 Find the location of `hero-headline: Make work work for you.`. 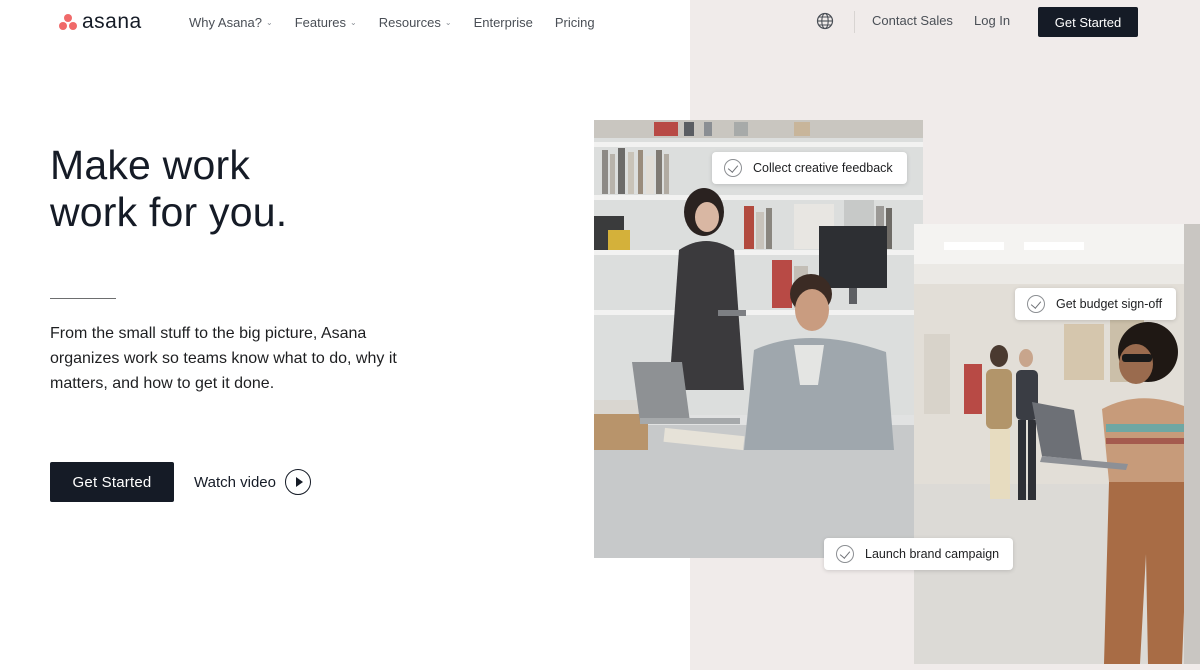

hero-headline: Make work work for you. is located at coordinates (168, 189).